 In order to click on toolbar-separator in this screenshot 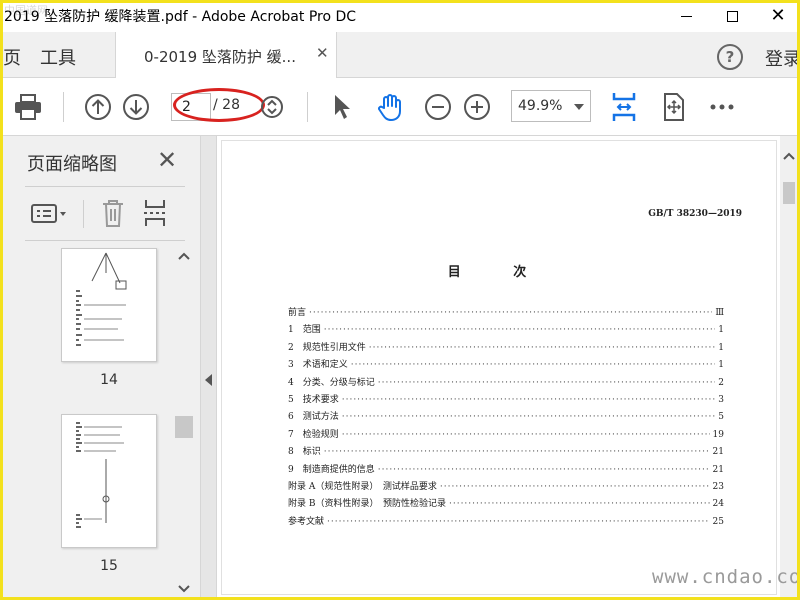, I will do `click(307, 107)`.